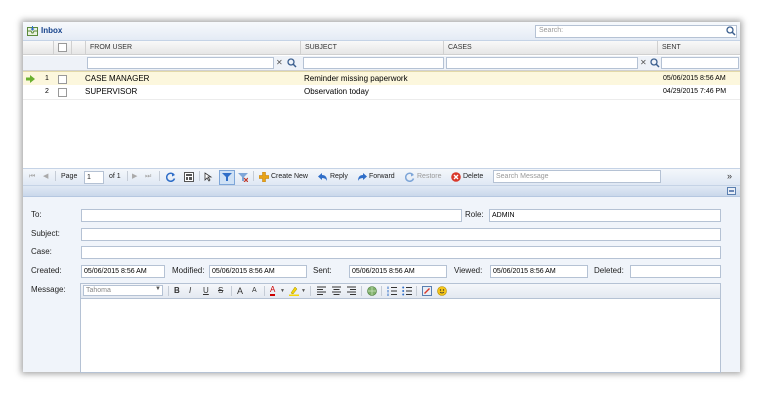  What do you see at coordinates (289, 177) in the screenshot?
I see `create-new-button: Create New` at bounding box center [289, 177].